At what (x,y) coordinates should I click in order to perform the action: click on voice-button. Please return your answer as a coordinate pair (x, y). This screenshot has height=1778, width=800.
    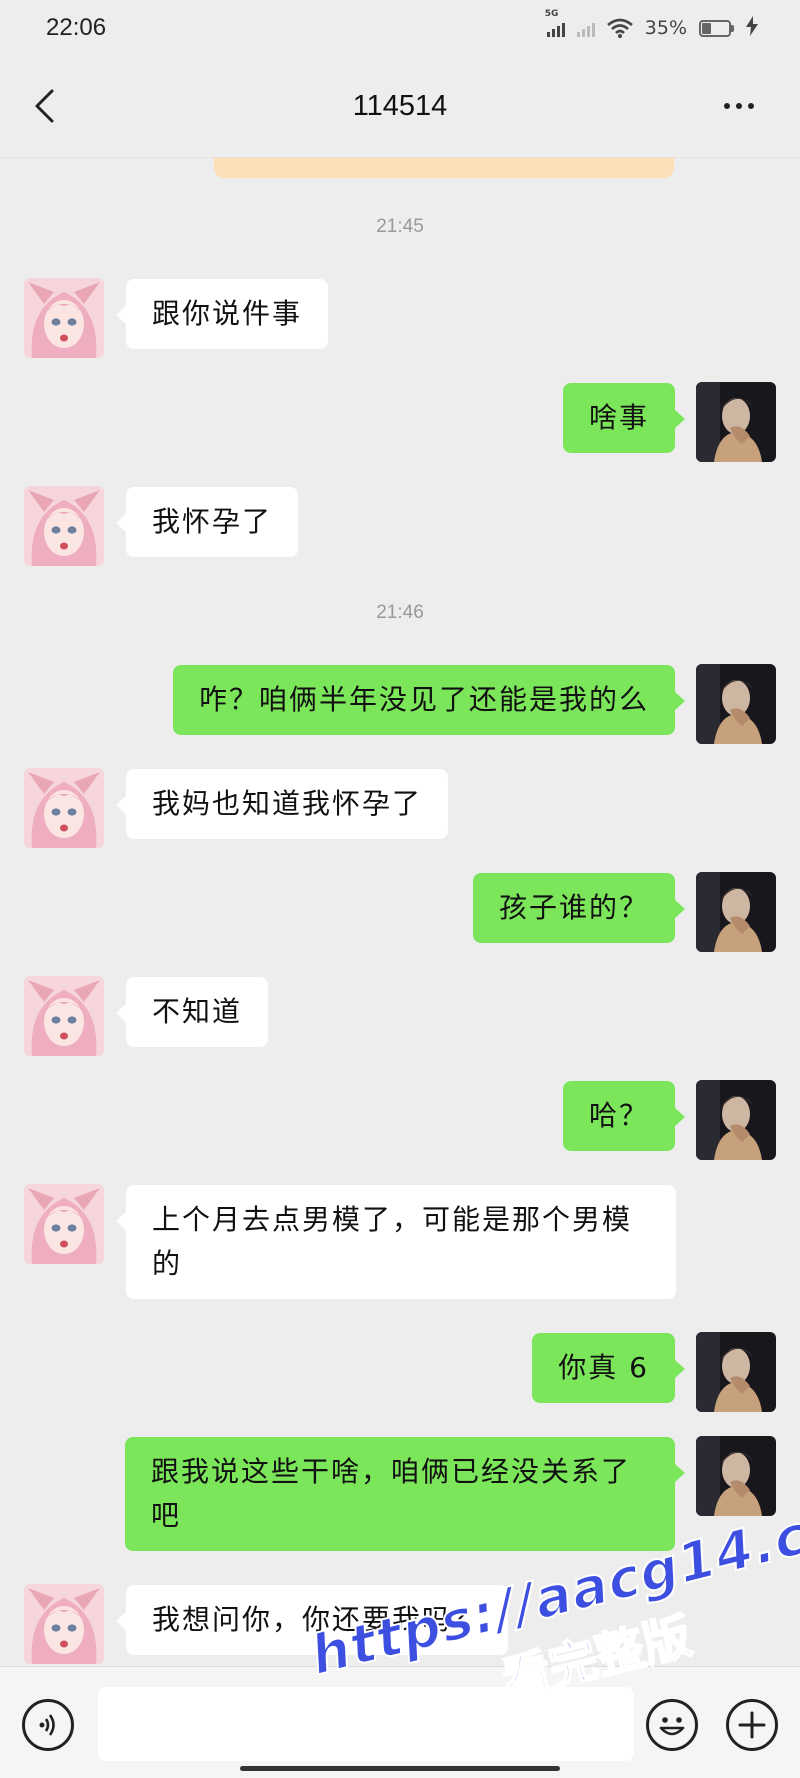
    Looking at the image, I should click on (48, 1725).